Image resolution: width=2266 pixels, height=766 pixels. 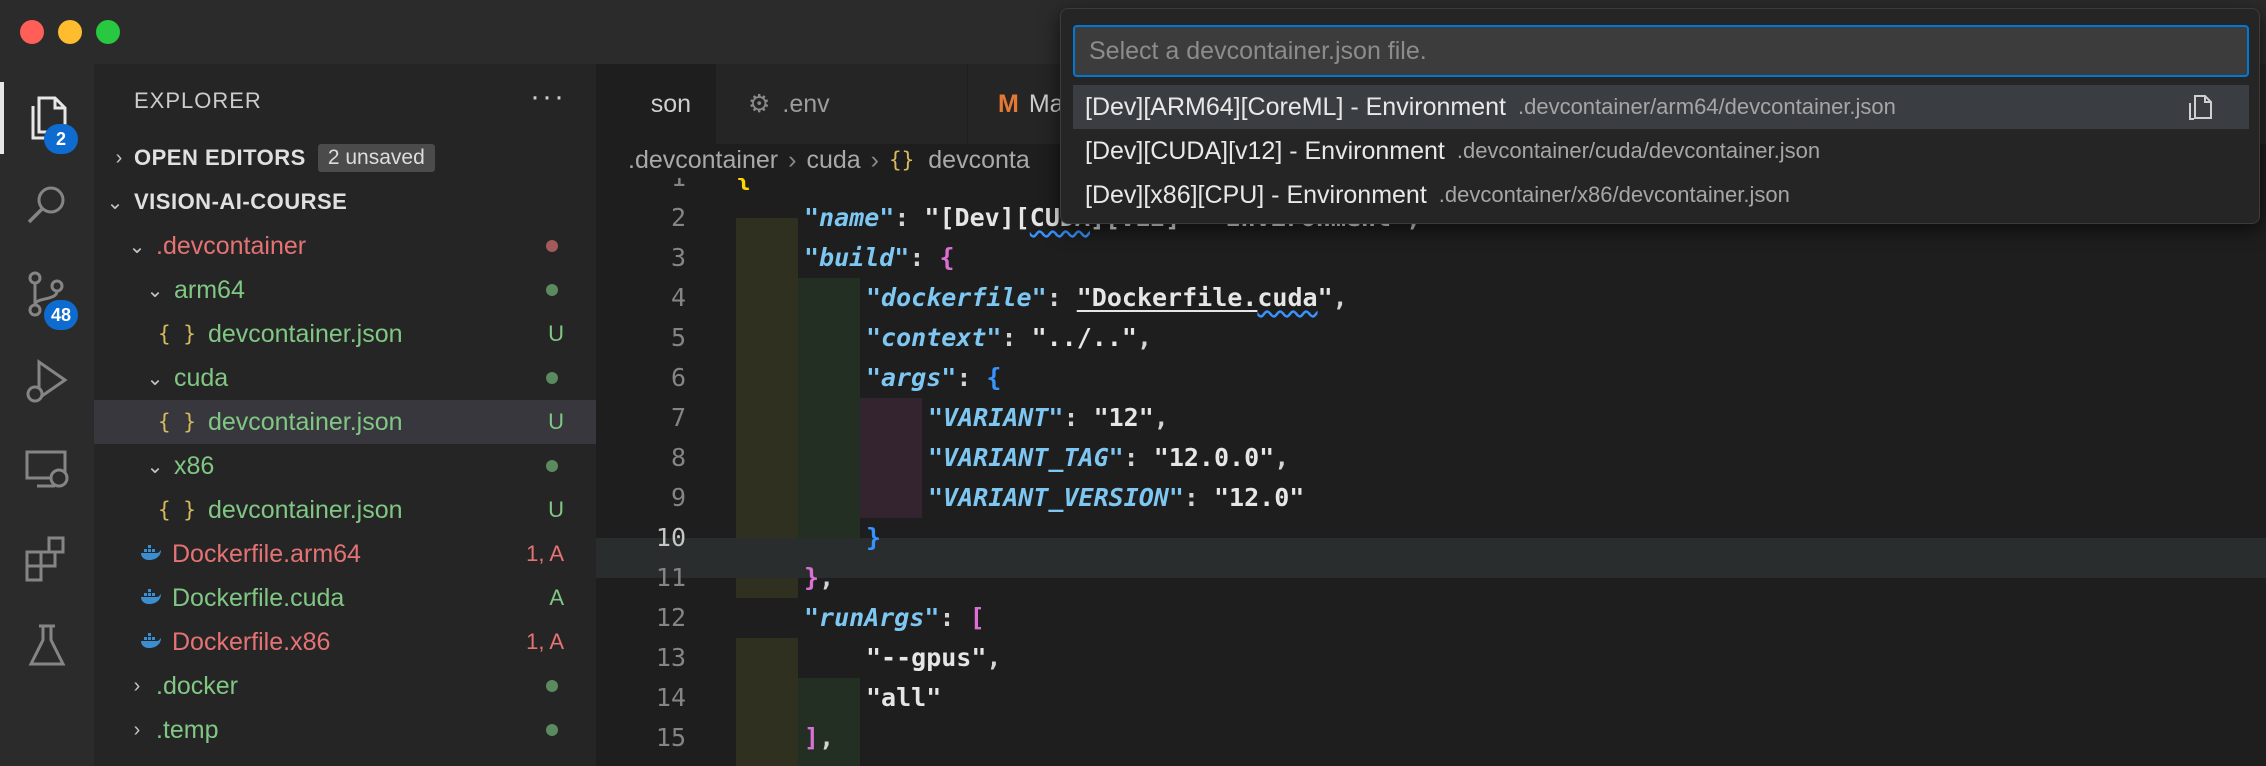 What do you see at coordinates (151, 554) in the screenshot?
I see `docker-icon` at bounding box center [151, 554].